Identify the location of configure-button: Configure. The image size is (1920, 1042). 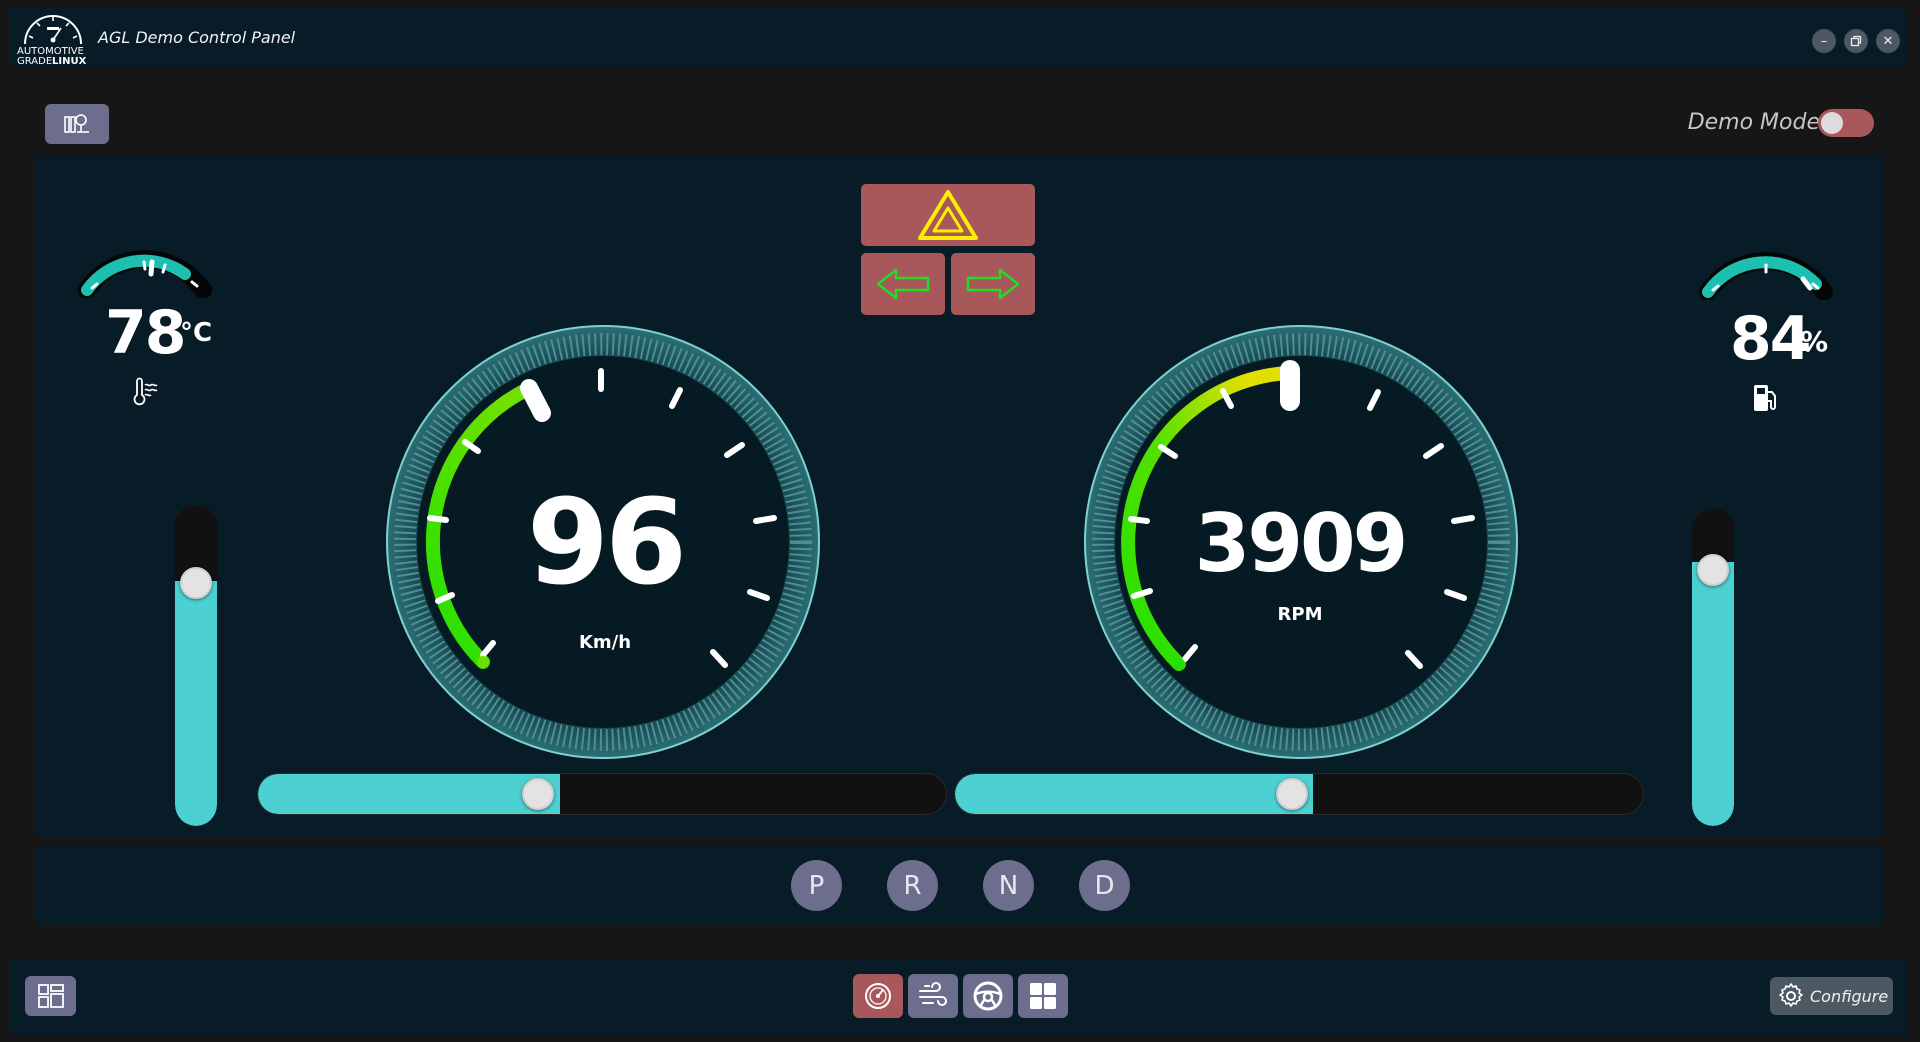
(1831, 996).